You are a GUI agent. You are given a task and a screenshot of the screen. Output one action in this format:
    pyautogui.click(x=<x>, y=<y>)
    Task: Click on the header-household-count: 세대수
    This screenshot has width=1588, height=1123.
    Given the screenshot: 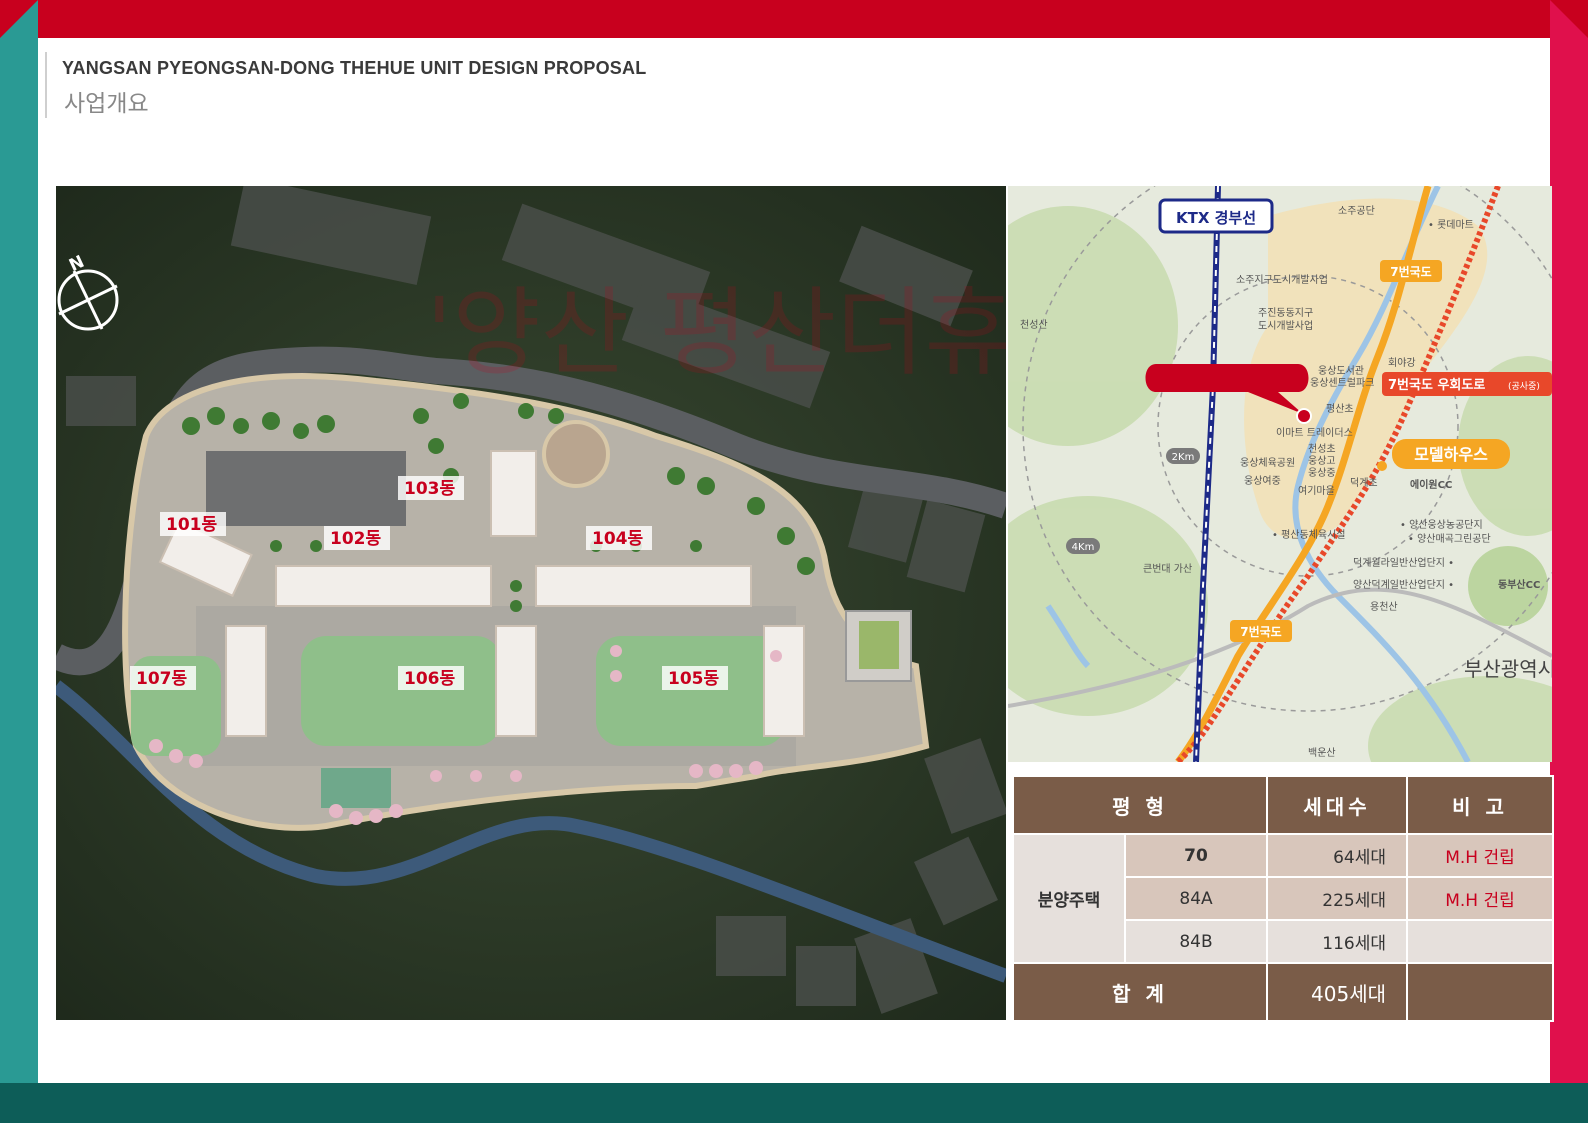 What is the action you would take?
    pyautogui.click(x=1337, y=805)
    